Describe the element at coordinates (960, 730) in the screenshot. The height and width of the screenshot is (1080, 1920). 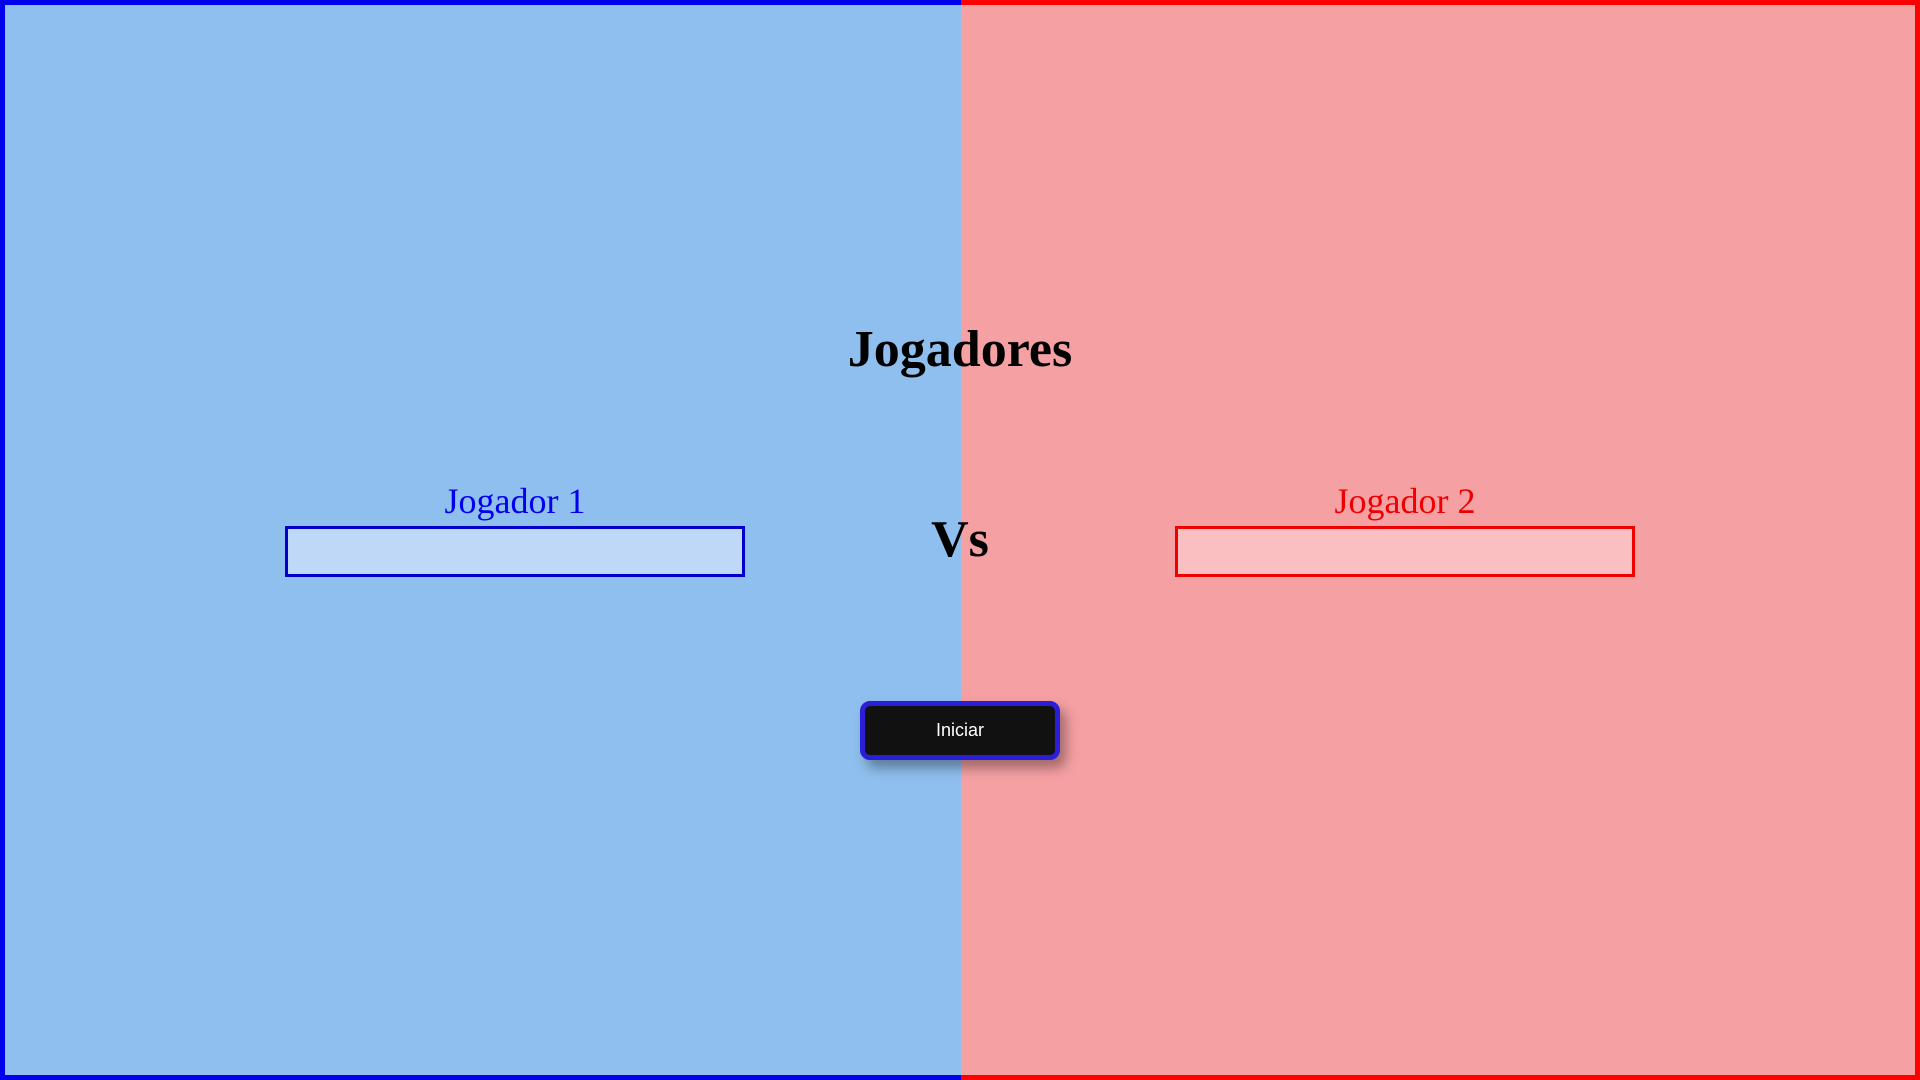
I see `start-button: Iniciar` at that location.